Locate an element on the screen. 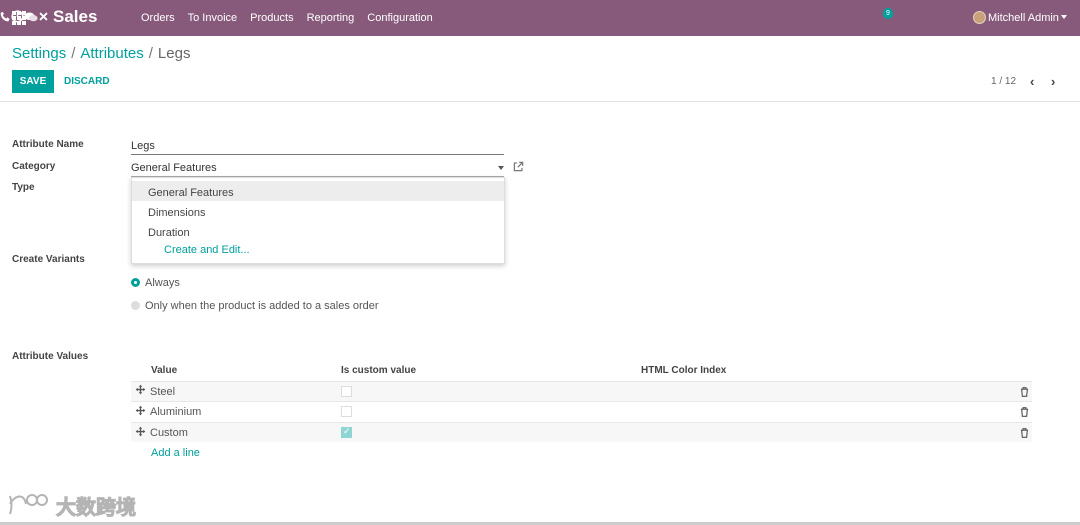 The width and height of the screenshot is (1080, 525). discard-button: DISCARD is located at coordinates (87, 81).